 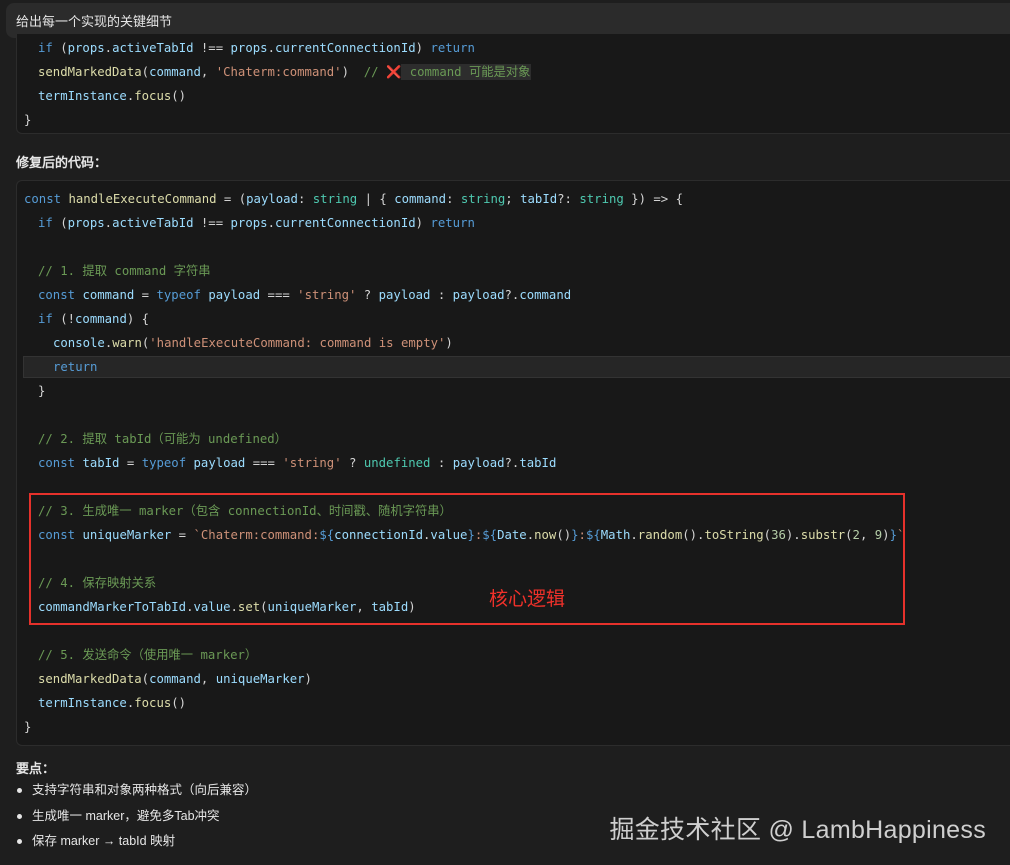 What do you see at coordinates (148, 655) in the screenshot?
I see `code-line: // 5. 发送命令（使用唯一 marker）` at bounding box center [148, 655].